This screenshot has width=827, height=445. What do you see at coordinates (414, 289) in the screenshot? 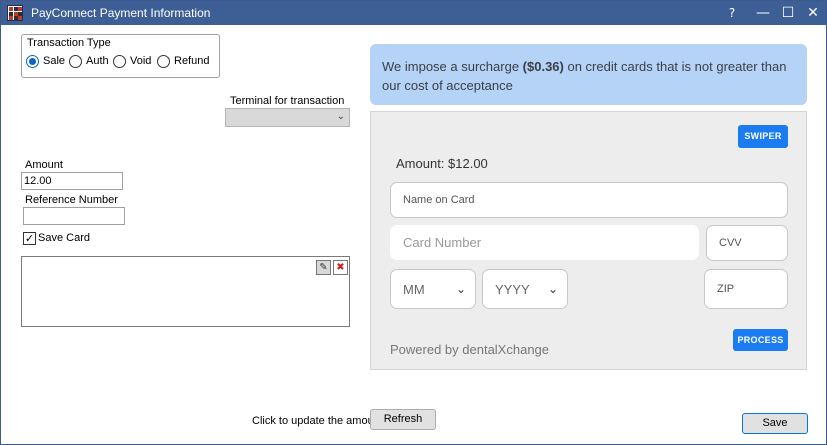
I see `expiry-month-placeholder: MM` at bounding box center [414, 289].